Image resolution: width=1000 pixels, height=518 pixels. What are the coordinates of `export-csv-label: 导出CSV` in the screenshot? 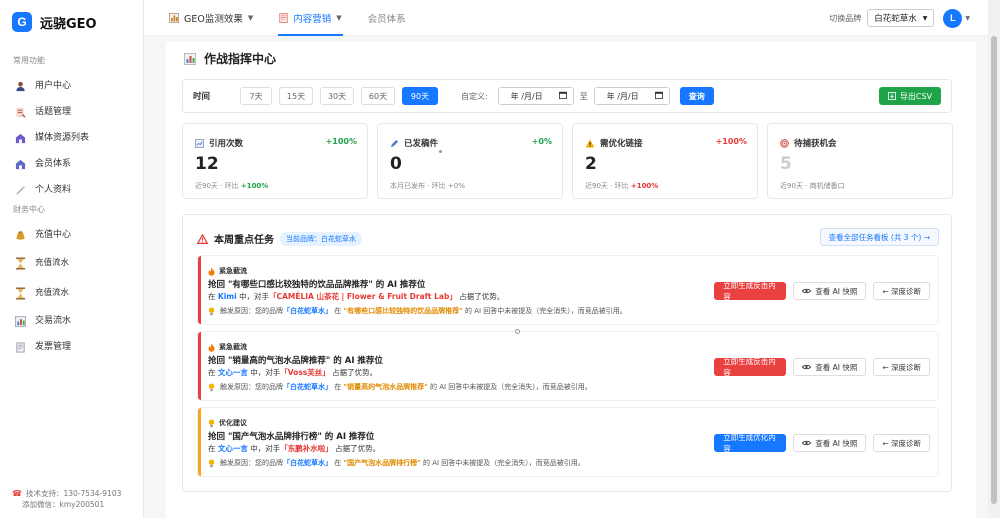 It's located at (916, 96).